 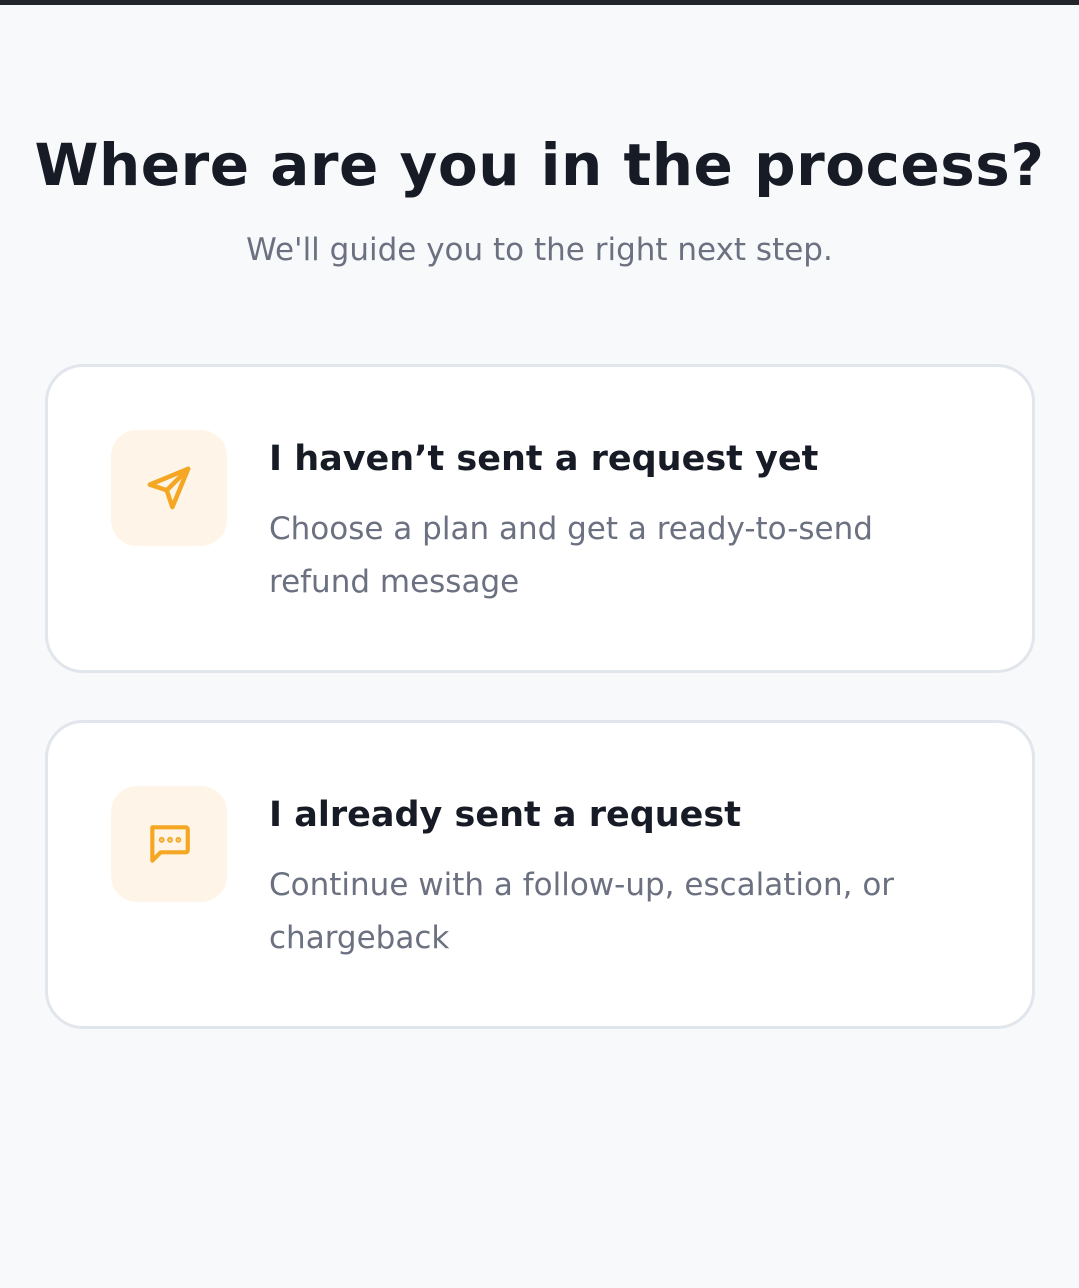 I want to click on option-title: I haven’t sent a request yet, so click(x=544, y=459).